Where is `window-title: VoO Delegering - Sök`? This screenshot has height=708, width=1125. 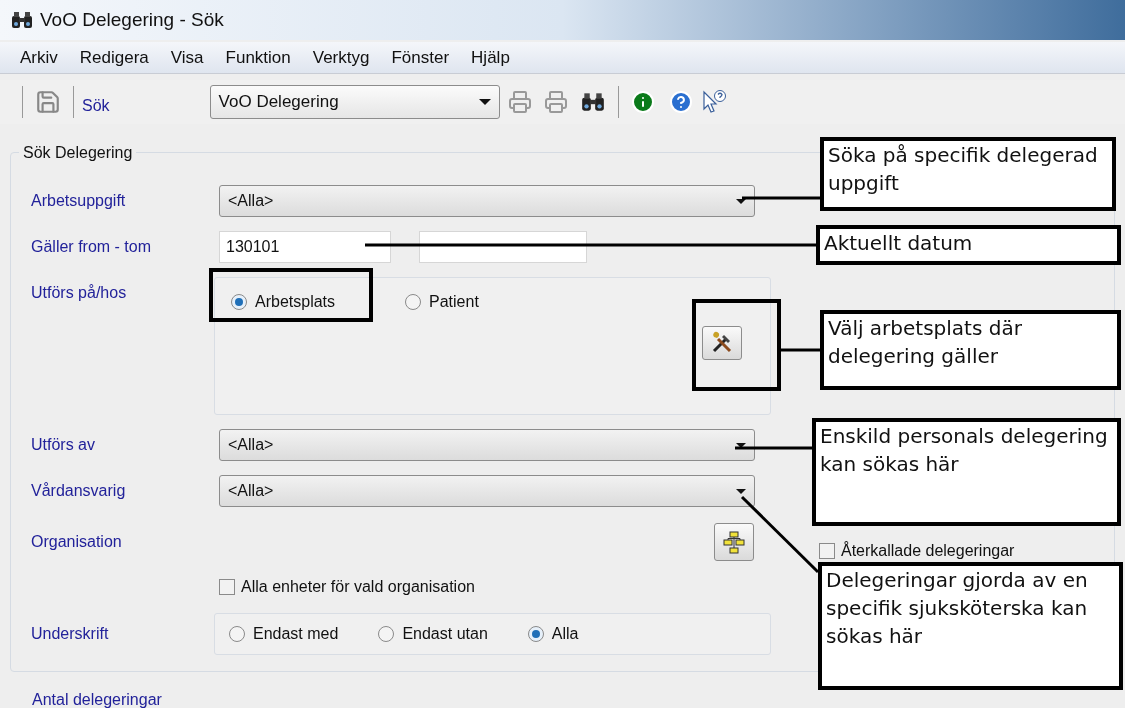 window-title: VoO Delegering - Sök is located at coordinates (132, 19).